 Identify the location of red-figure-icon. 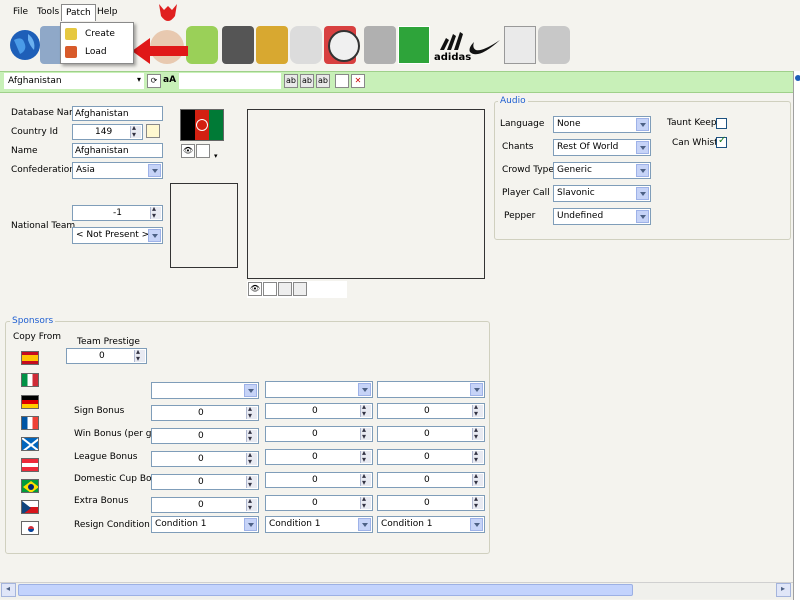
(168, 15).